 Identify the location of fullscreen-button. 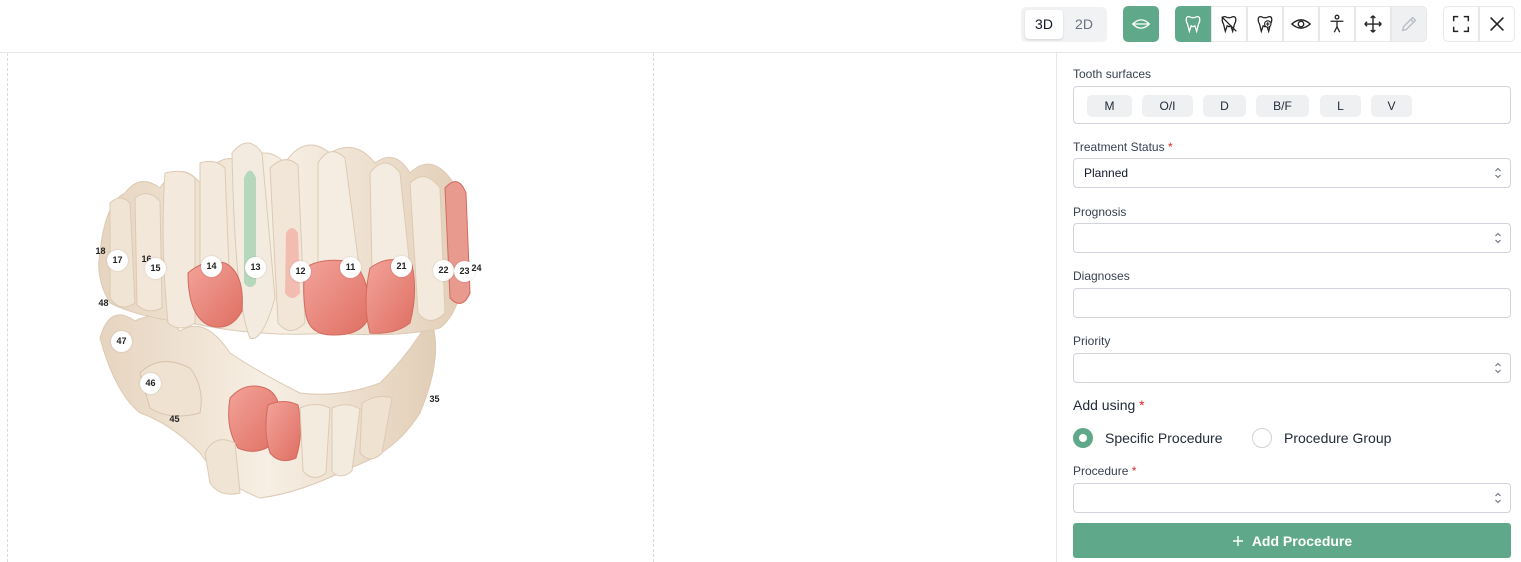
(1461, 24).